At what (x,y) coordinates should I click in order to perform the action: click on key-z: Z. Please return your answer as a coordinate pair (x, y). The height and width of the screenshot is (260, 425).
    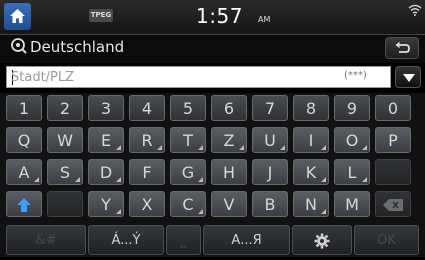
    Looking at the image, I should click on (229, 140).